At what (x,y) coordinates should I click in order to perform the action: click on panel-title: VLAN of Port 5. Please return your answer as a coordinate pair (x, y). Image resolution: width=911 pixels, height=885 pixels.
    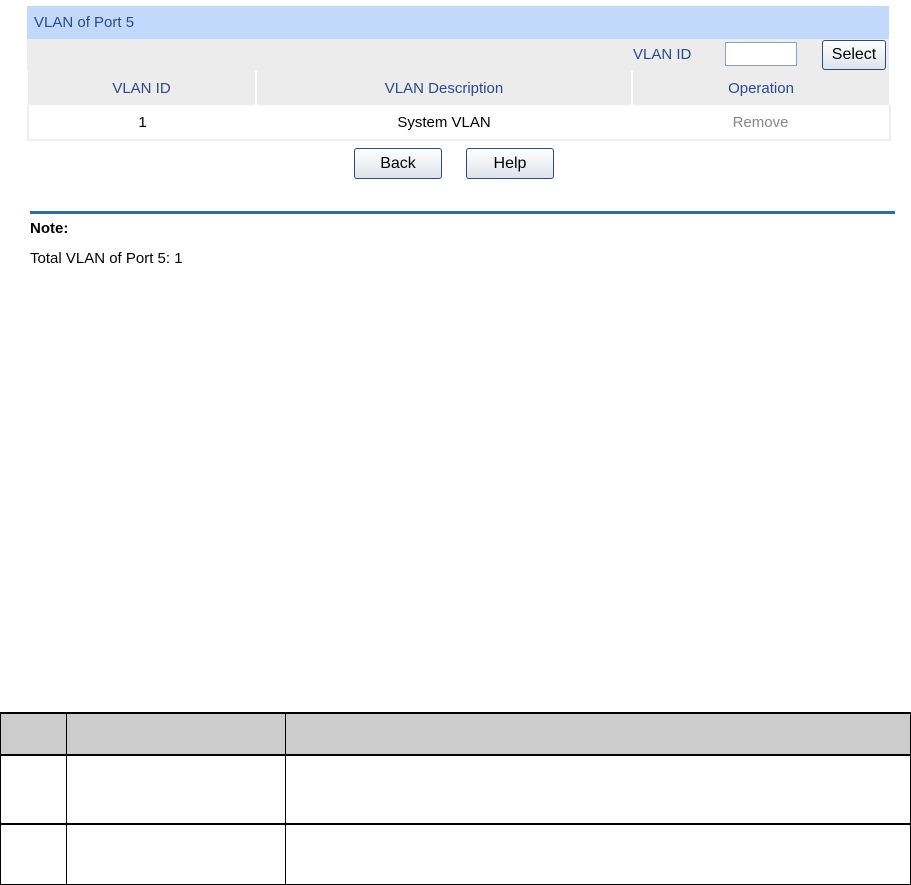
    Looking at the image, I should click on (458, 22).